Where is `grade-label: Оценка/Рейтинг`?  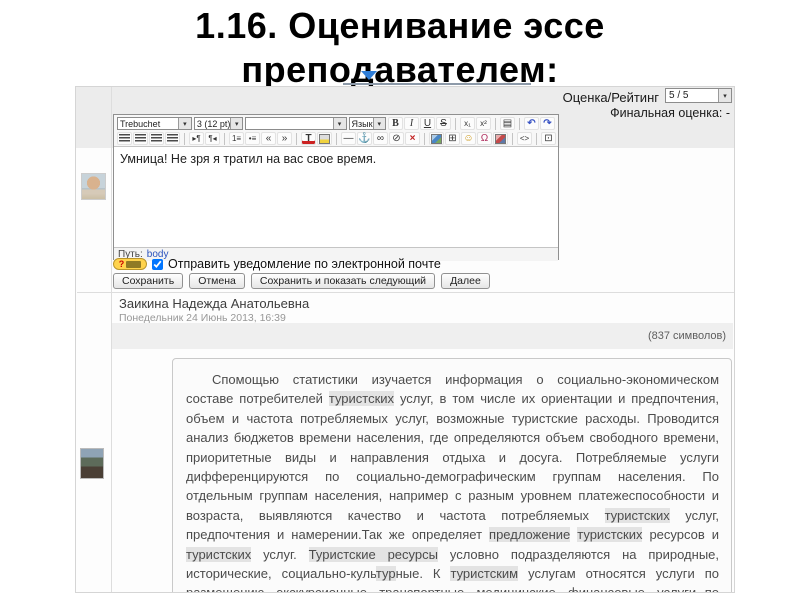
grade-label: Оценка/Рейтинг is located at coordinates (610, 97).